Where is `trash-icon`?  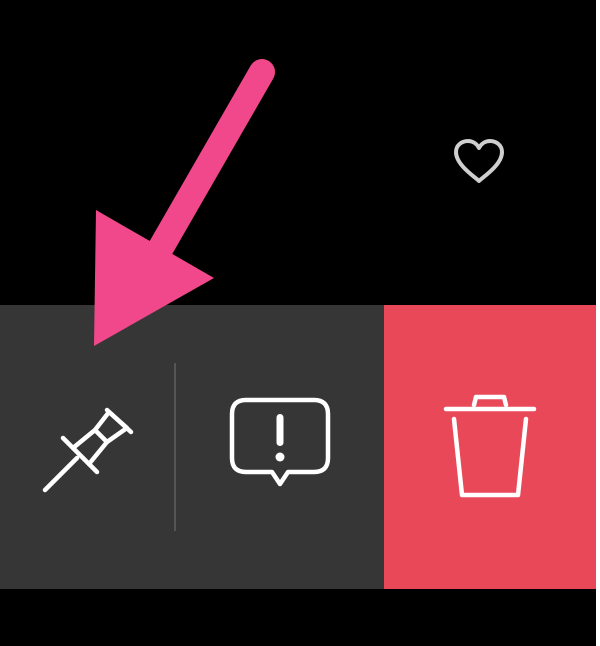
trash-icon is located at coordinates (490, 446).